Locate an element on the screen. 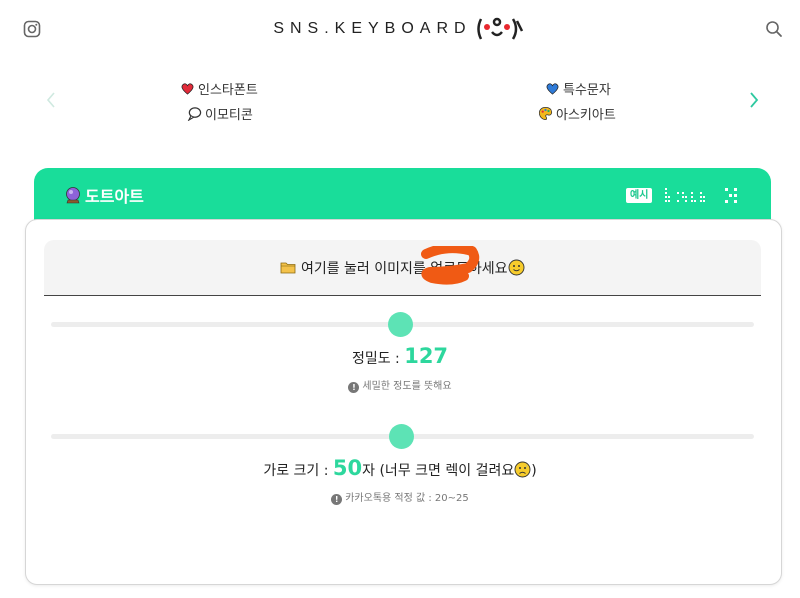  width-suffix: 자 (너무 크면 렉이 걸려요 is located at coordinates (438, 471).